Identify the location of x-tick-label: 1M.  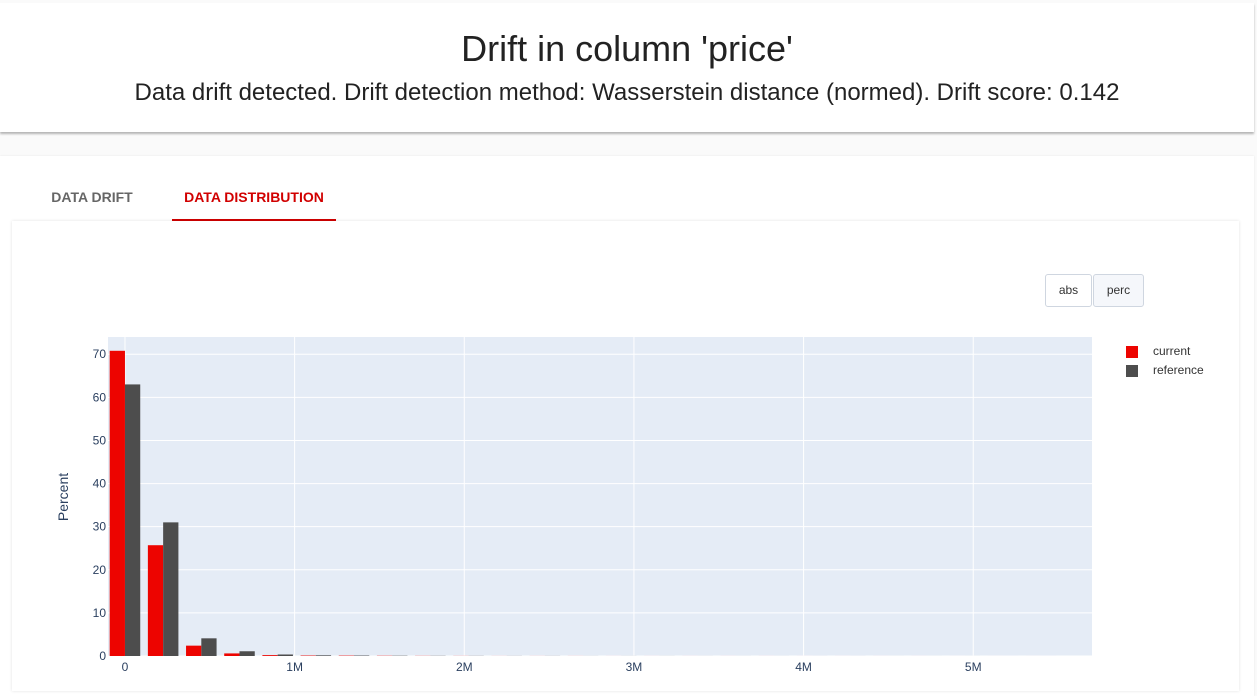
(294, 667).